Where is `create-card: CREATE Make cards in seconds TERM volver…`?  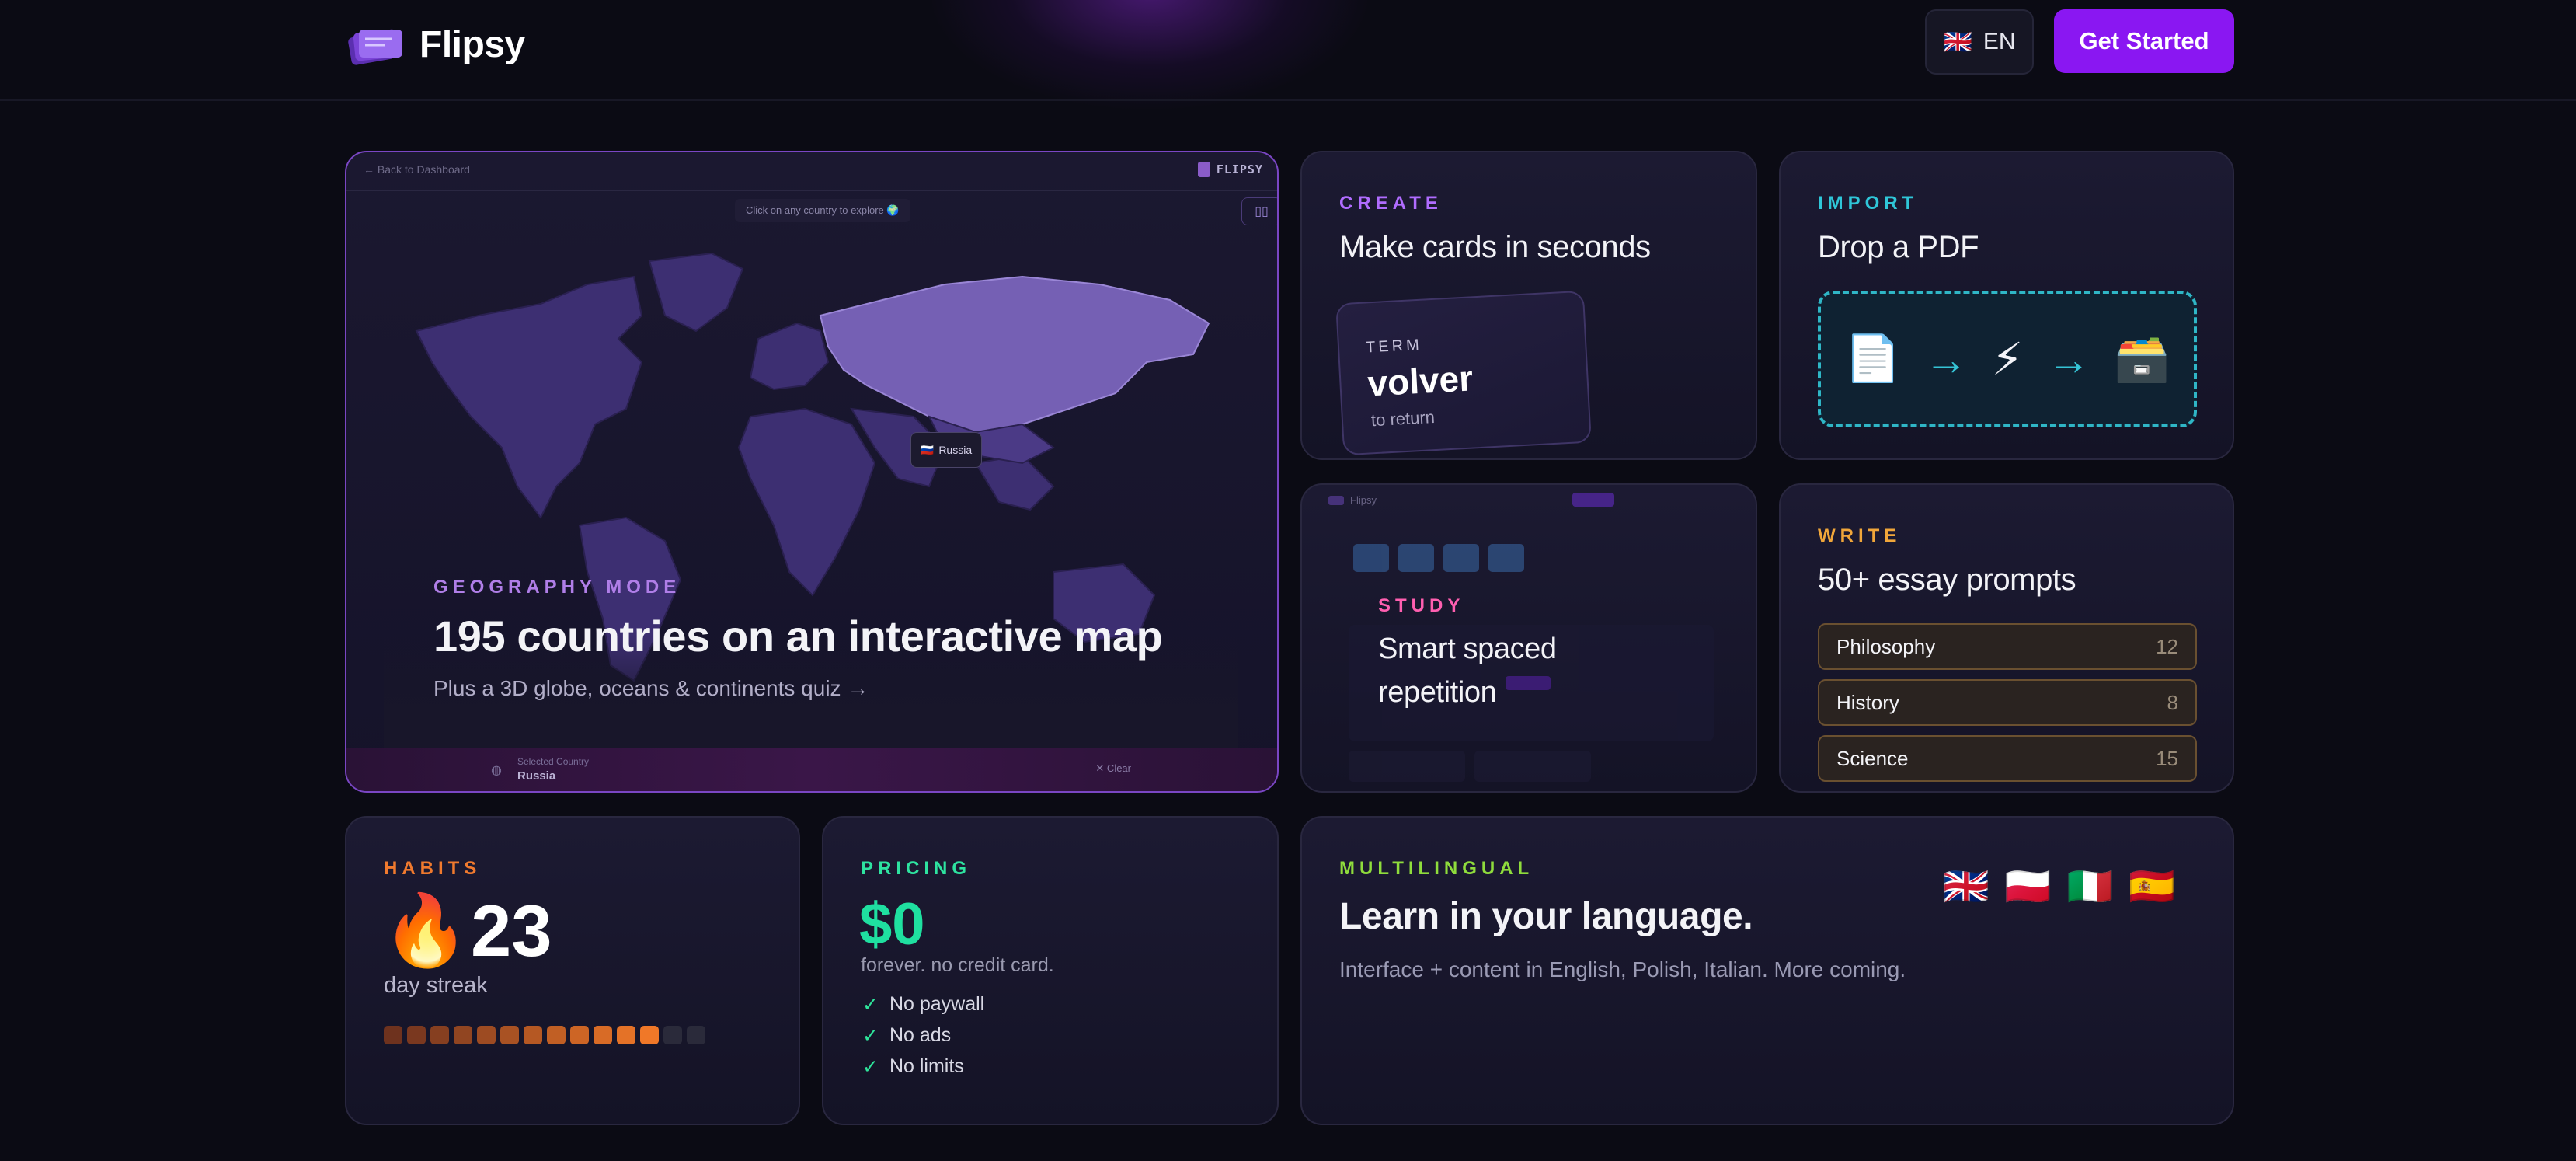
create-card: CREATE Make cards in seconds TERM volver… is located at coordinates (1528, 305).